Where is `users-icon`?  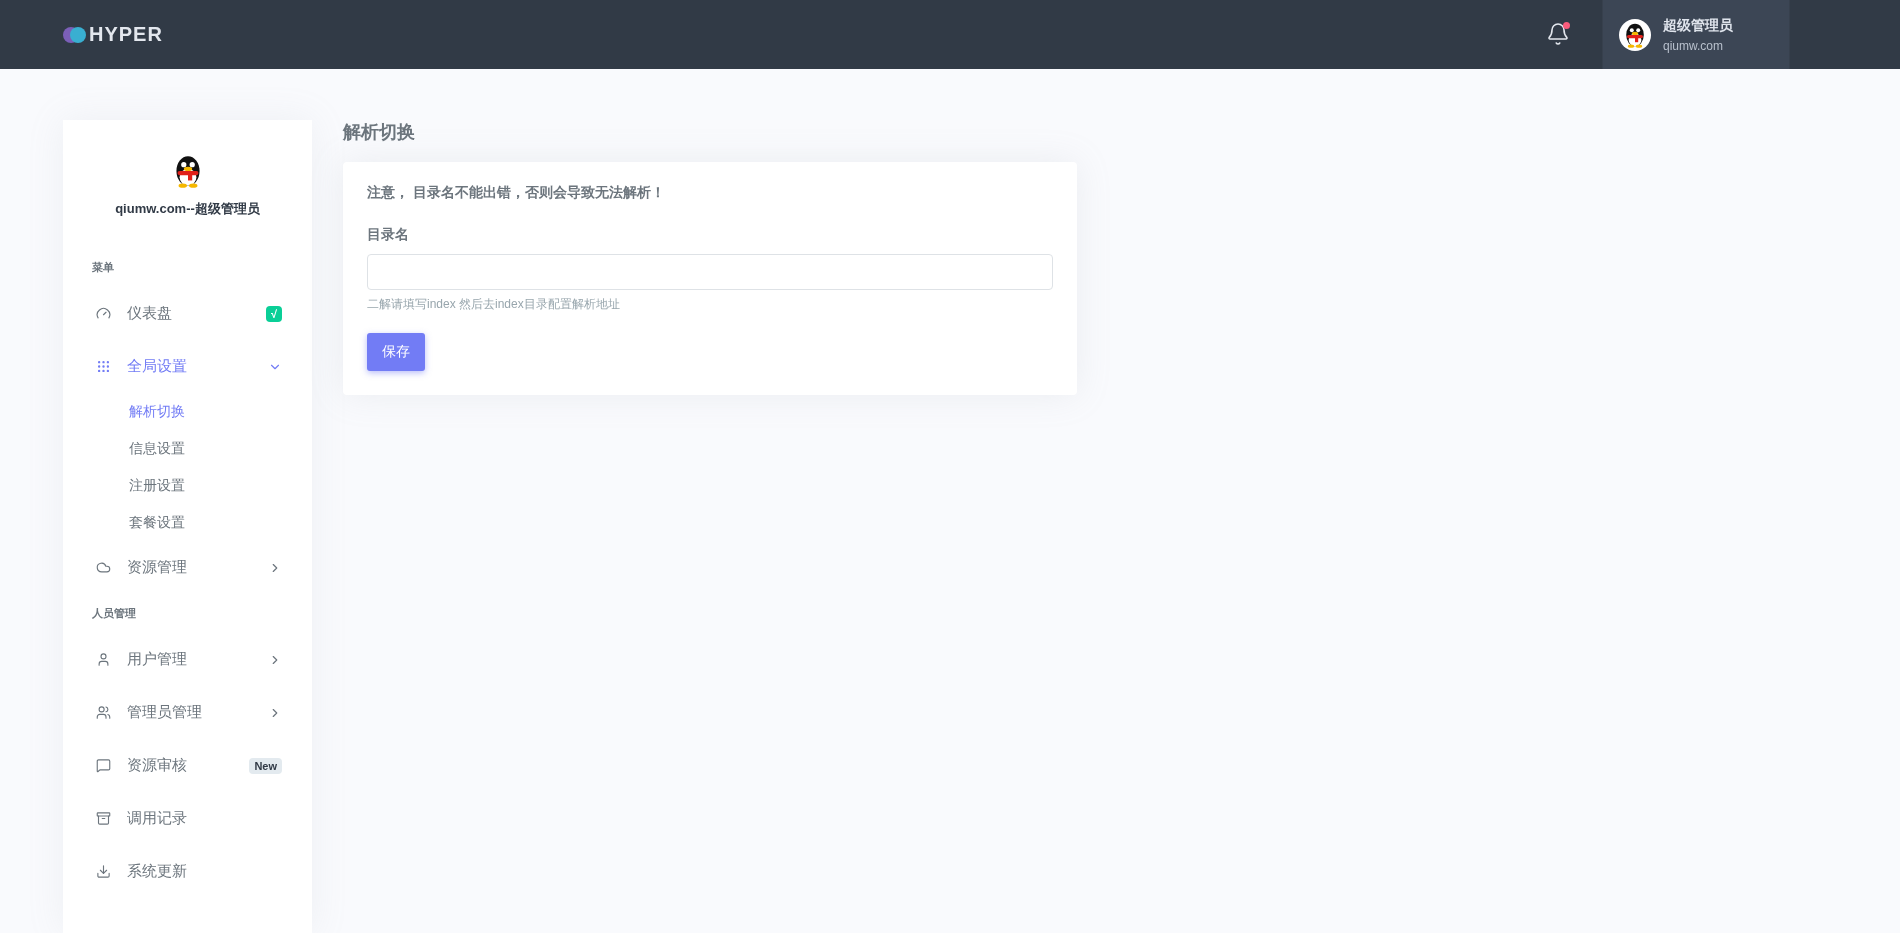
users-icon is located at coordinates (103, 712).